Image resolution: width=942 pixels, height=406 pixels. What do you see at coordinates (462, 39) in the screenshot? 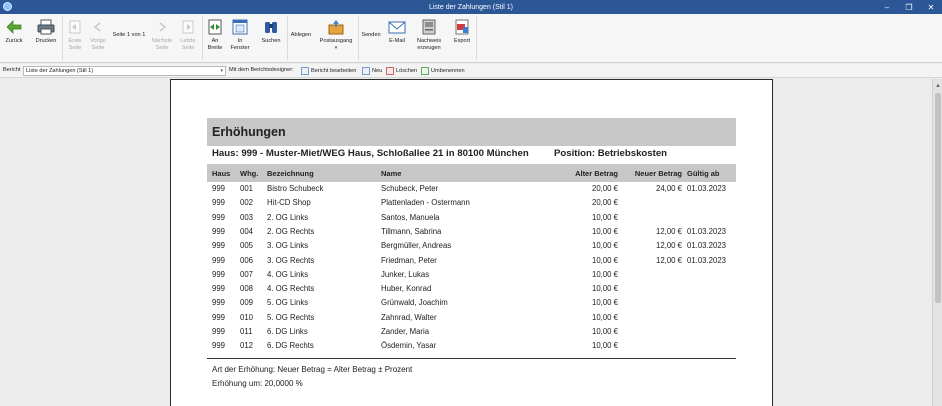
I see `export-button: Export` at bounding box center [462, 39].